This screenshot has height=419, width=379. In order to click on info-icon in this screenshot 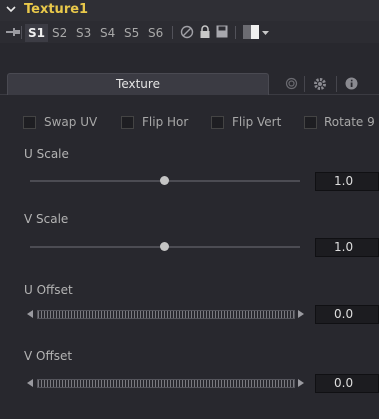, I will do `click(351, 83)`.